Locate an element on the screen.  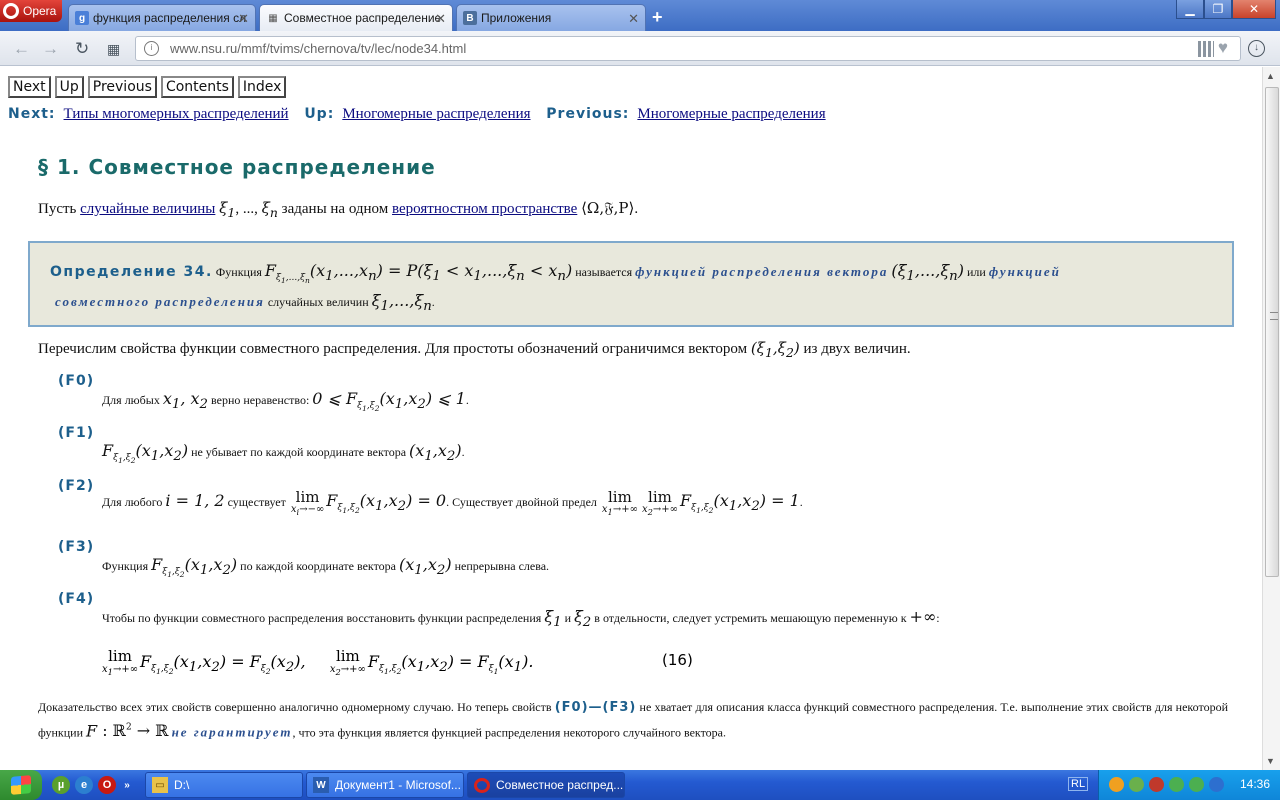
definition-term-function: функцией is located at coordinates (1024, 271).